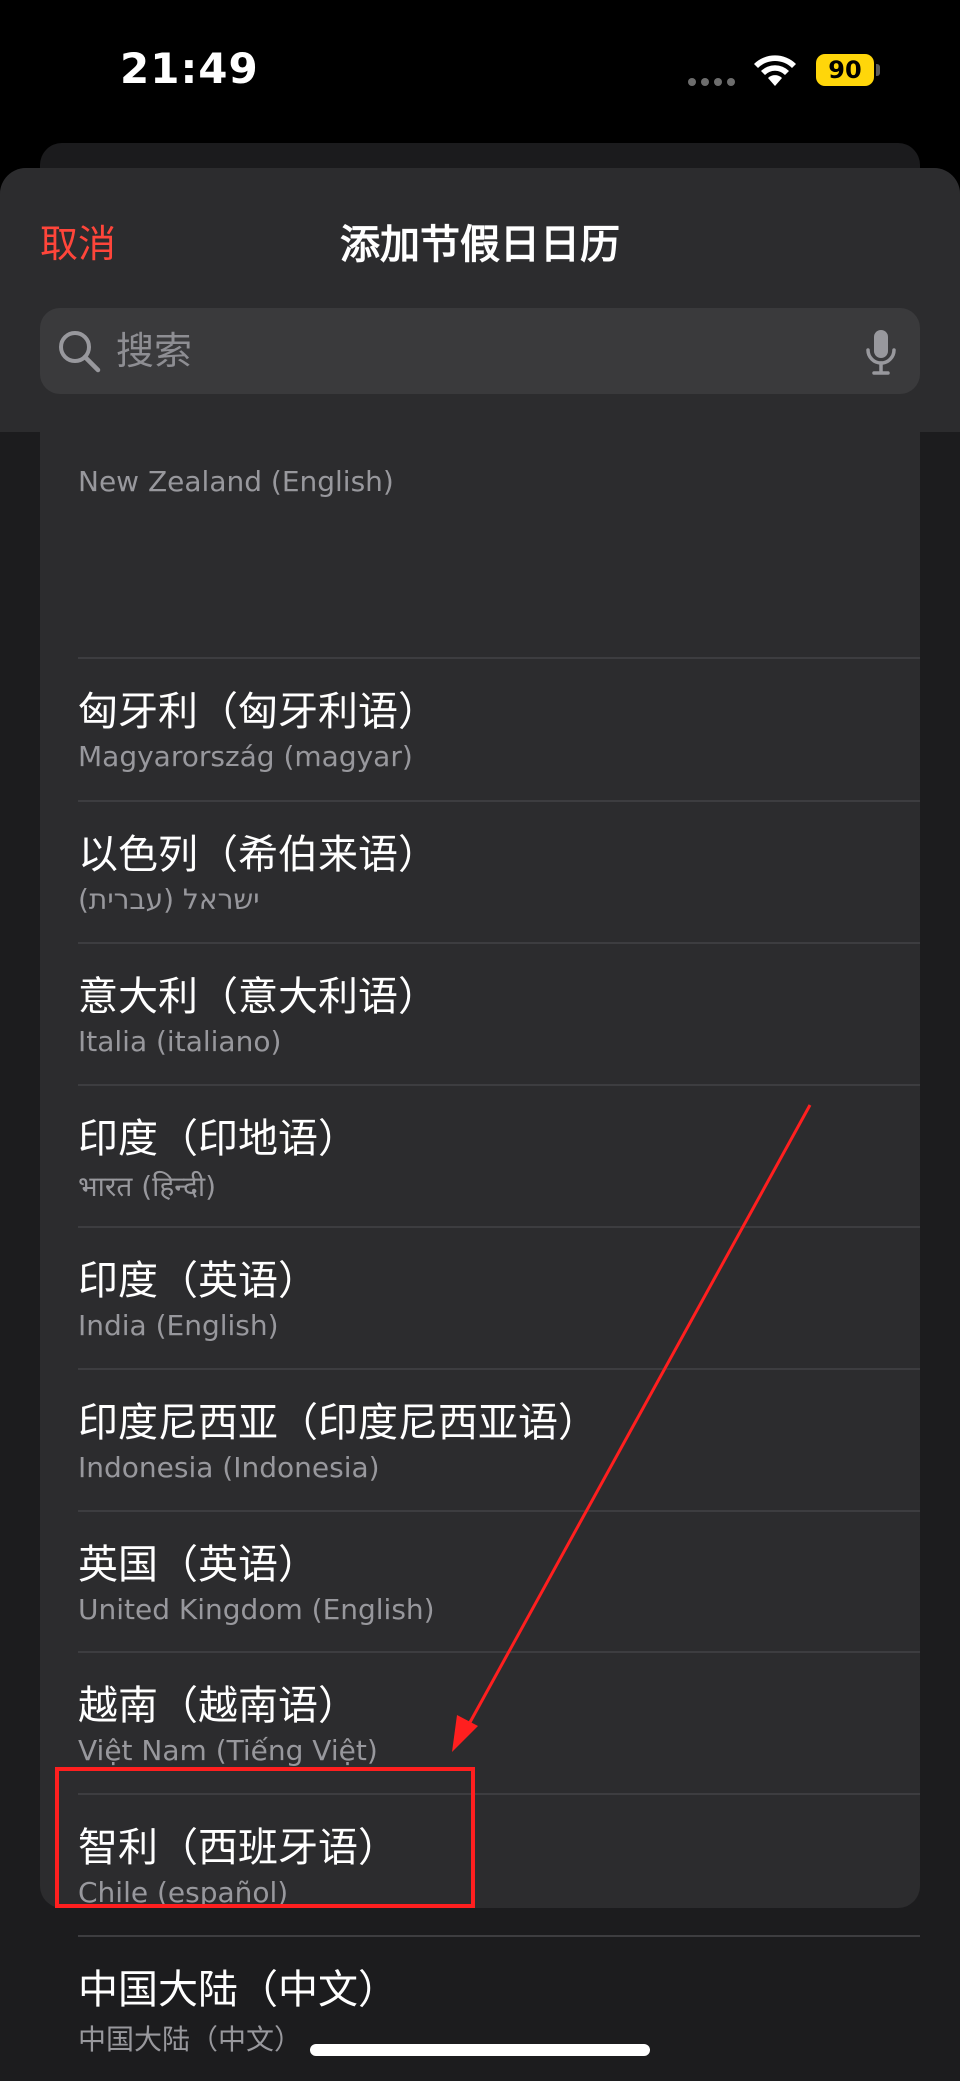 The width and height of the screenshot is (960, 2081). I want to click on list-item-subtitle: India (English), so click(178, 1325).